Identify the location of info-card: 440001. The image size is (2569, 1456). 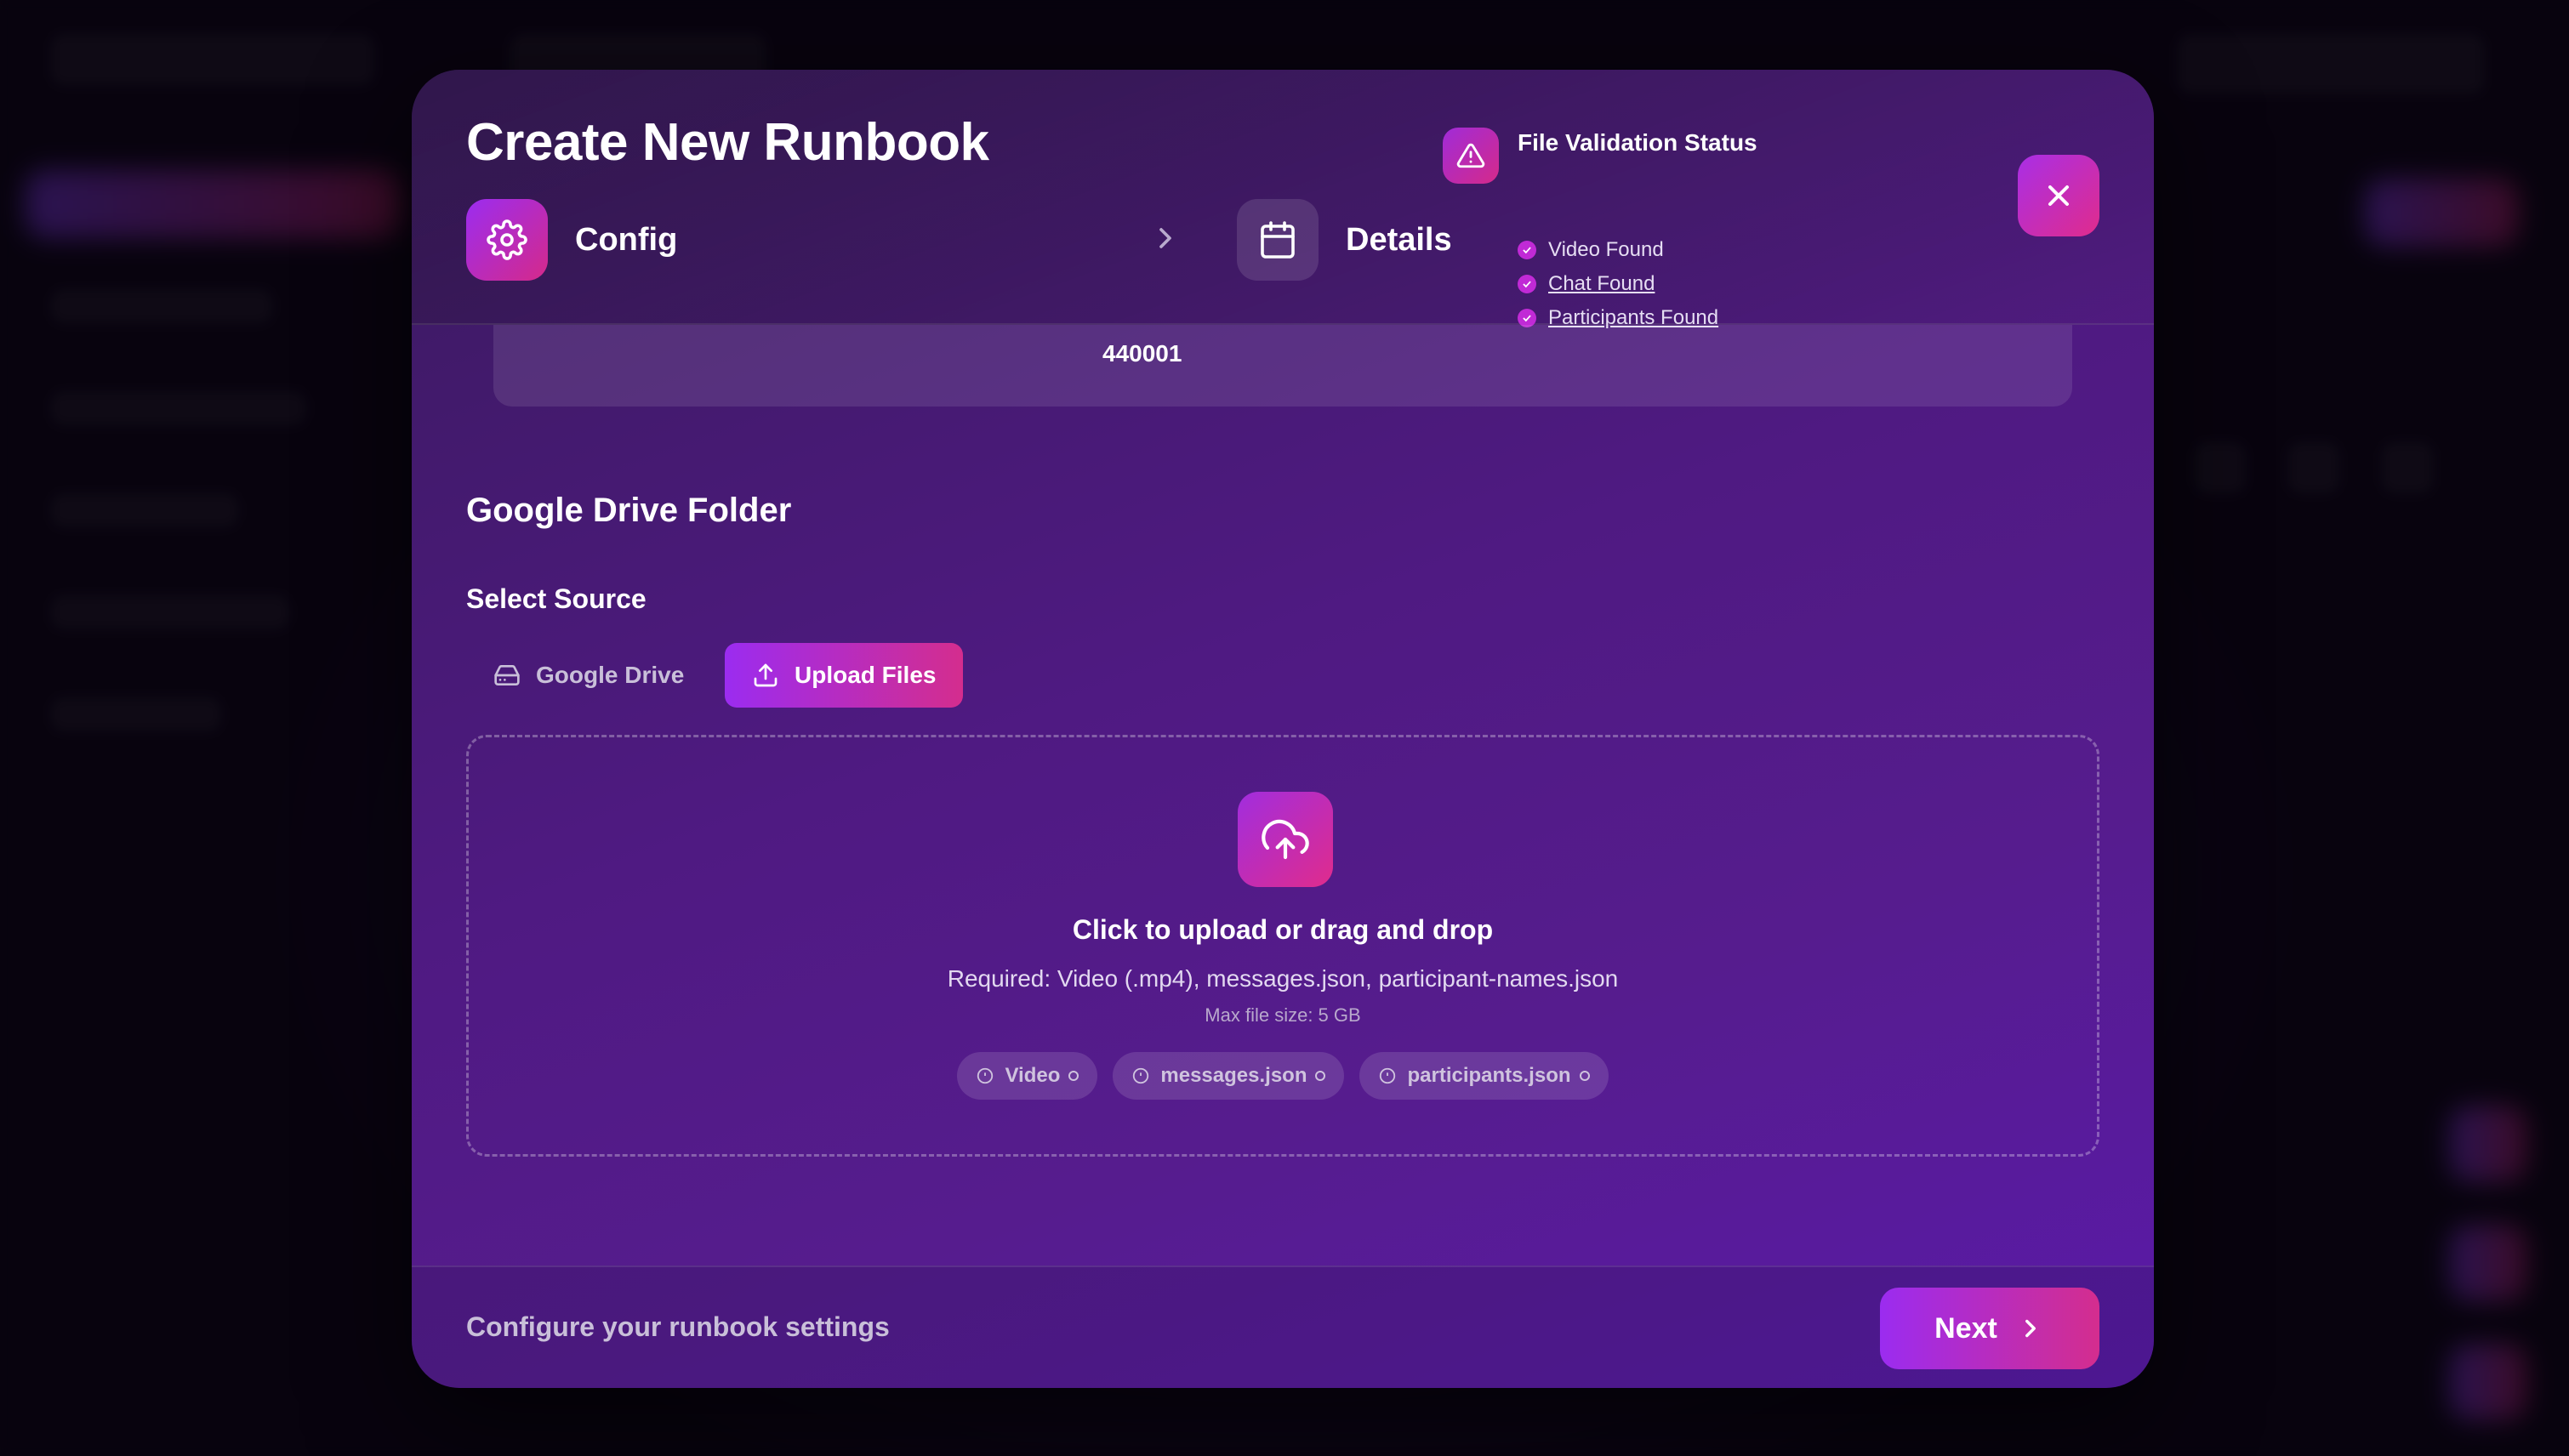
(1282, 366).